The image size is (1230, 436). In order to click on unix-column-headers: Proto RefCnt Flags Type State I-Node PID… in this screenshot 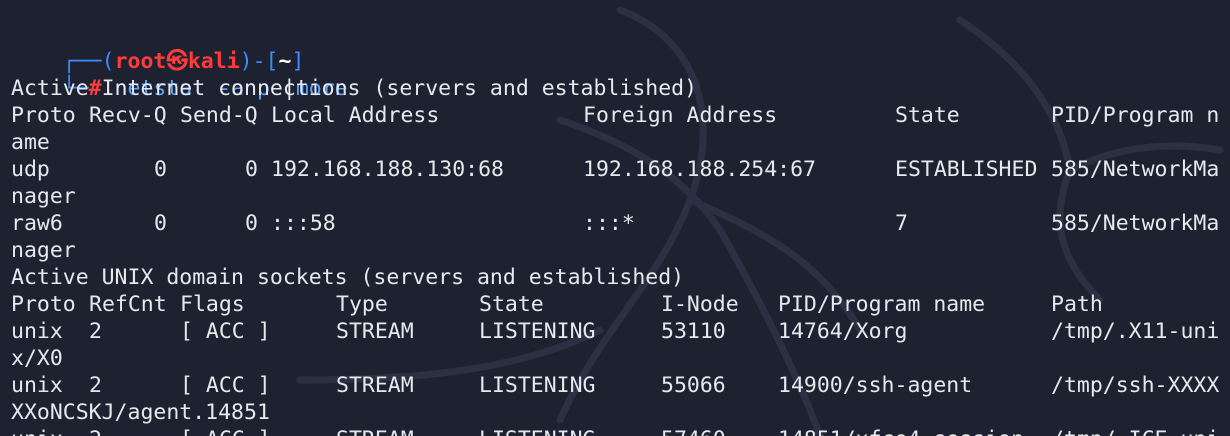, I will do `click(557, 304)`.